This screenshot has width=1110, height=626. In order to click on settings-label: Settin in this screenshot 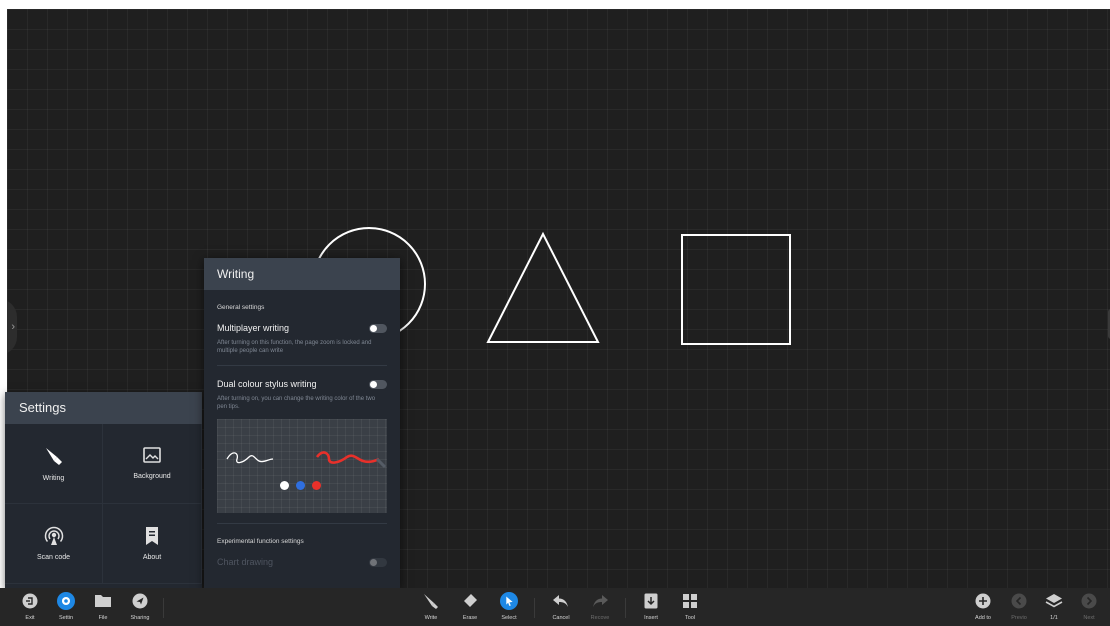, I will do `click(66, 618)`.